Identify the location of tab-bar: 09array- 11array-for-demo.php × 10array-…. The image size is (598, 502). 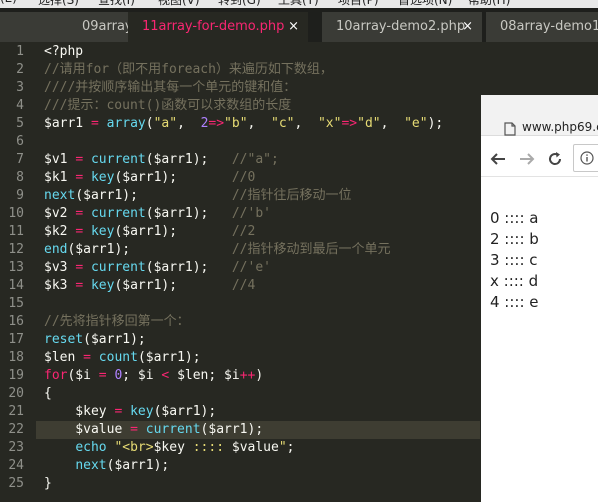
(299, 25).